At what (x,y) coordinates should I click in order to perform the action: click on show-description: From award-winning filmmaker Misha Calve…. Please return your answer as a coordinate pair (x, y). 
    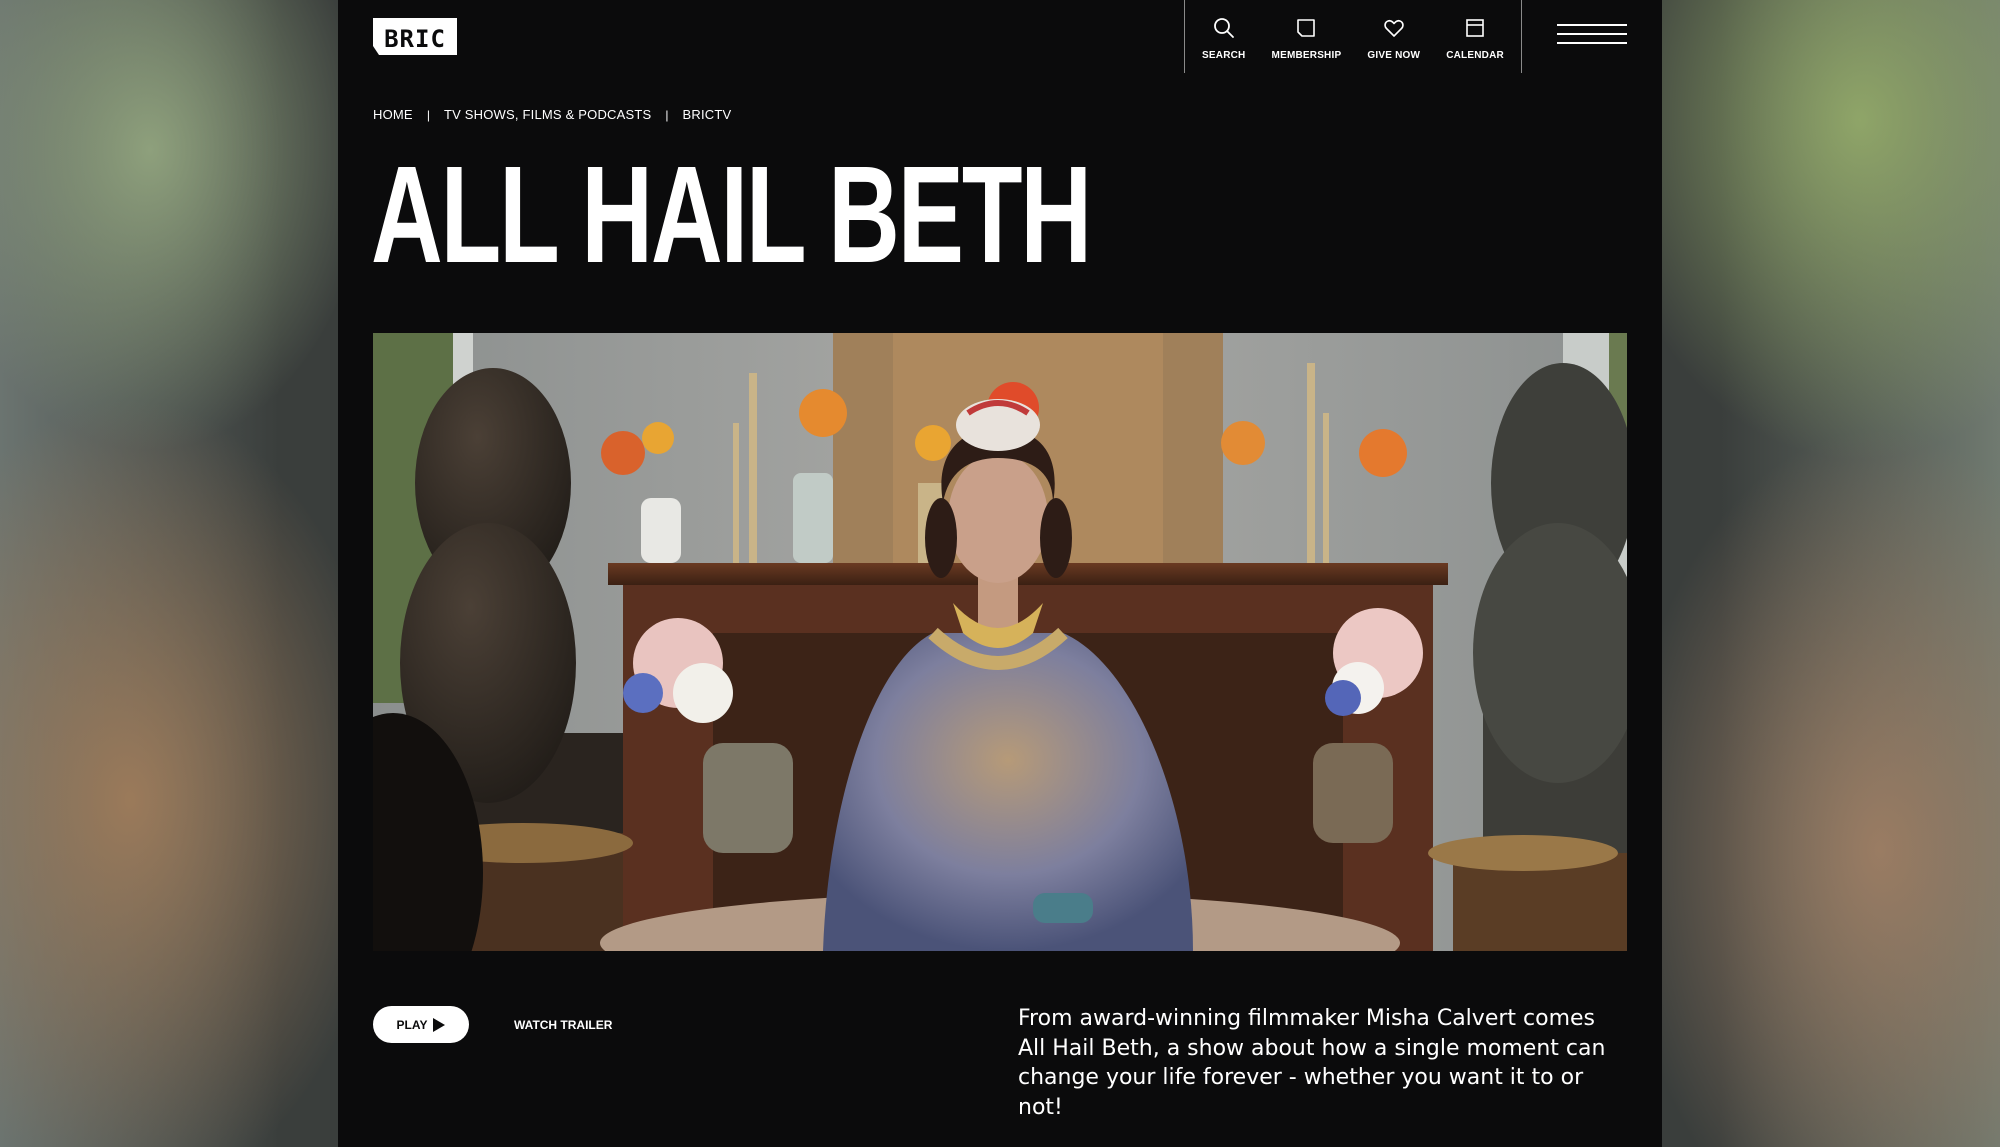
    Looking at the image, I should click on (1312, 1063).